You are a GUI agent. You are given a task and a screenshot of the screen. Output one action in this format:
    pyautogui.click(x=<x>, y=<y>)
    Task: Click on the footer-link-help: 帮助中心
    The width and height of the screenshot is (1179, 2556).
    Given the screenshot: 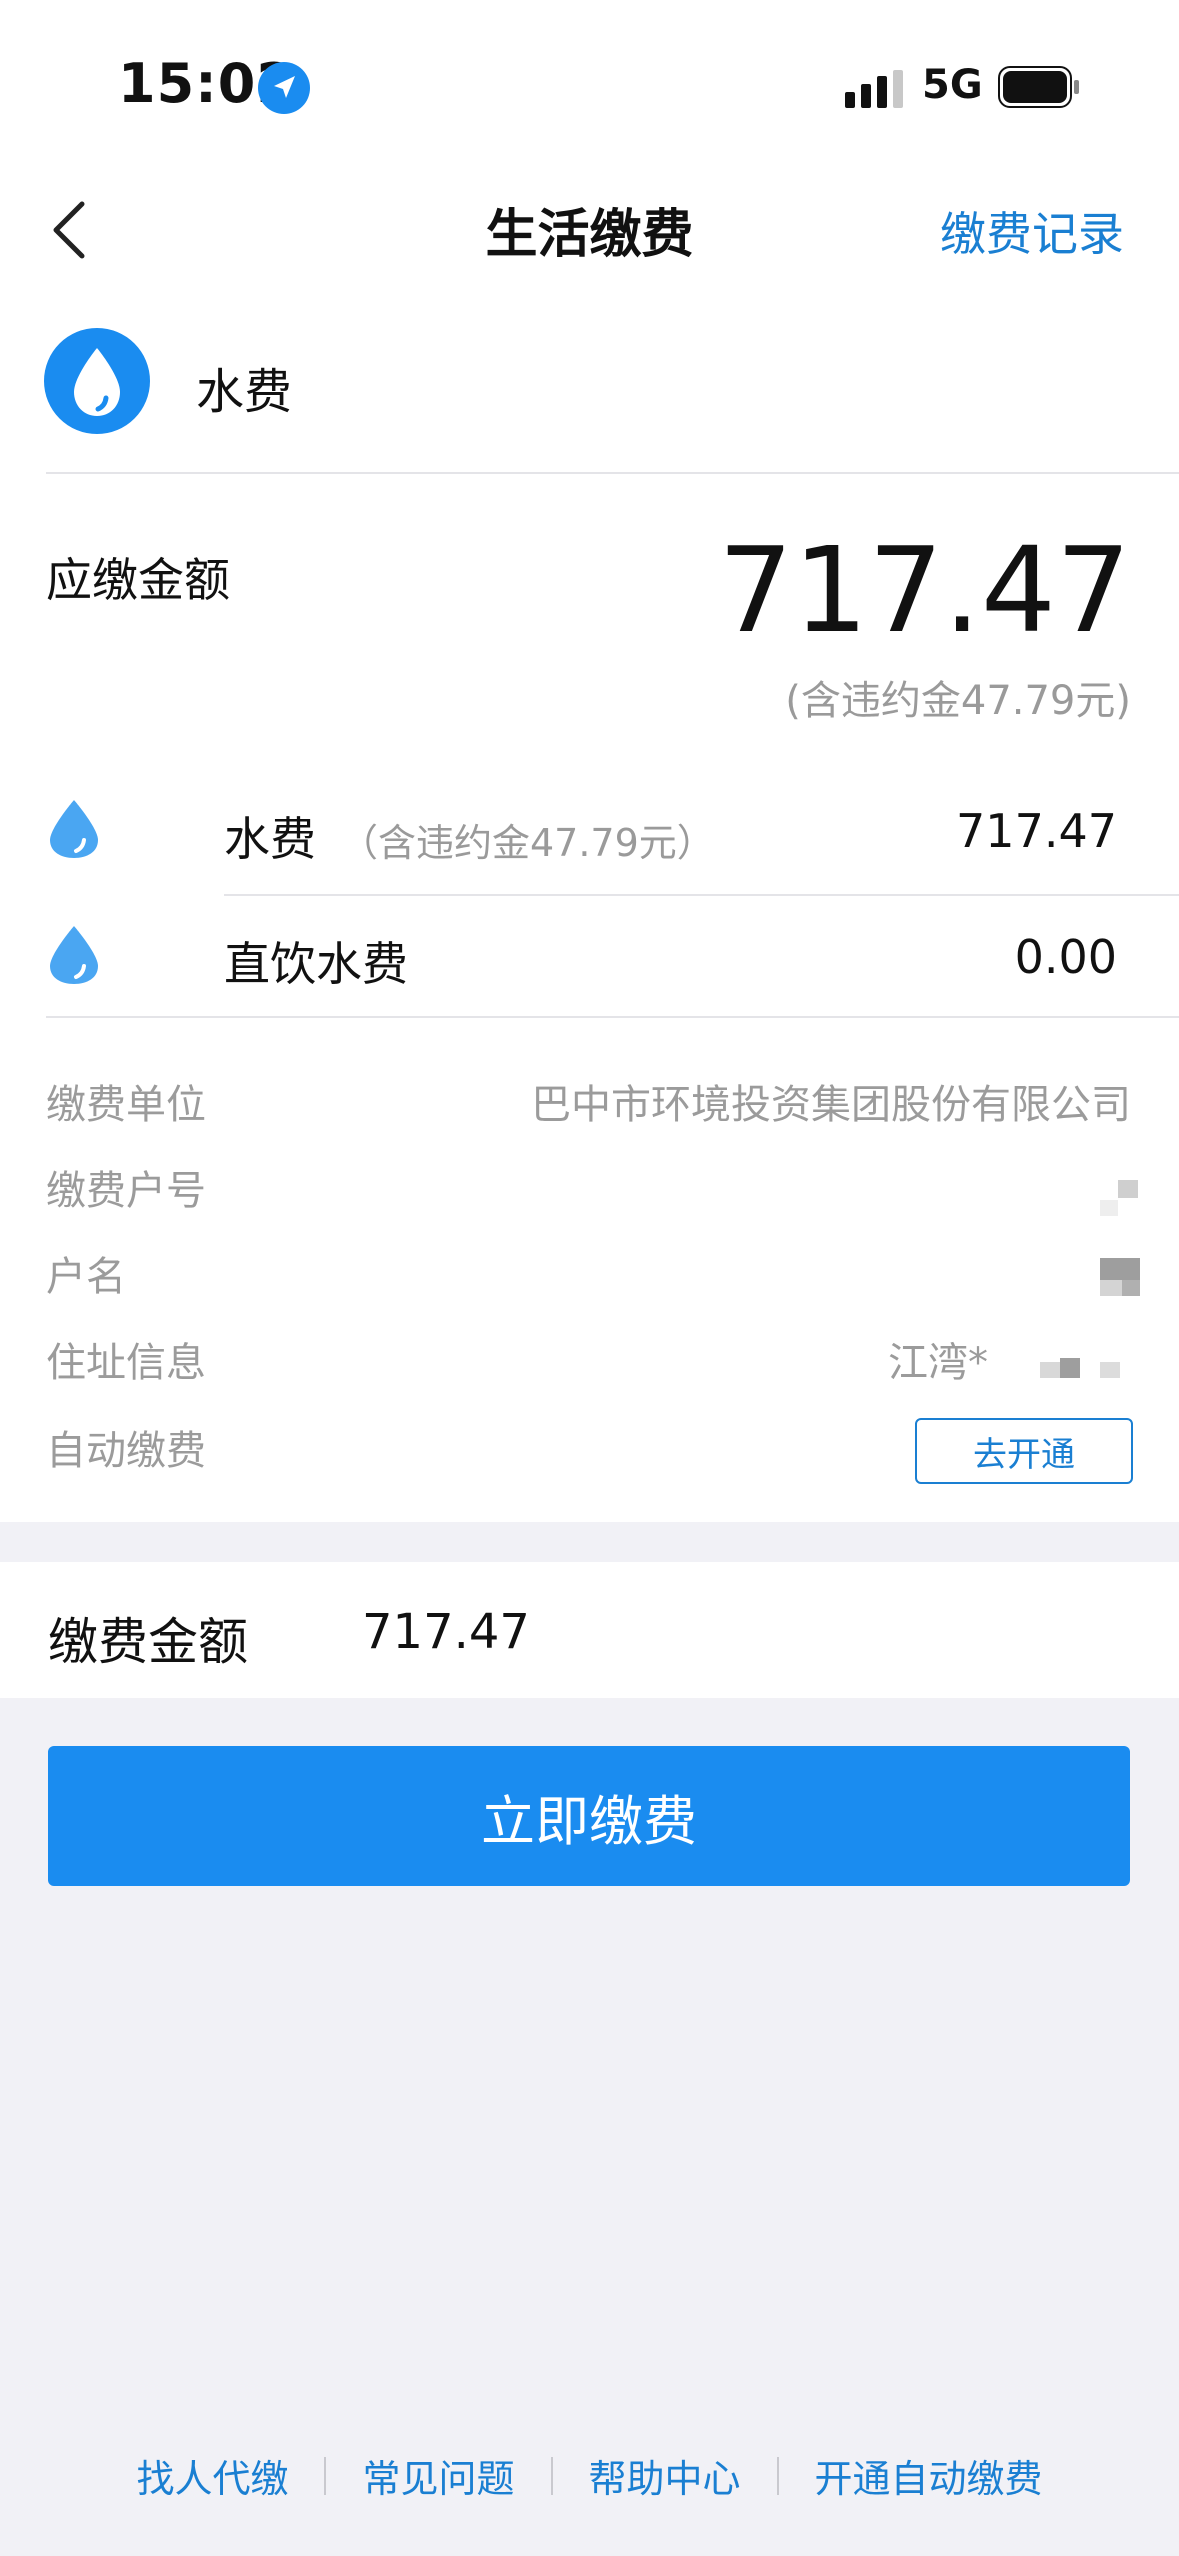 What is the action you would take?
    pyautogui.click(x=665, y=2475)
    